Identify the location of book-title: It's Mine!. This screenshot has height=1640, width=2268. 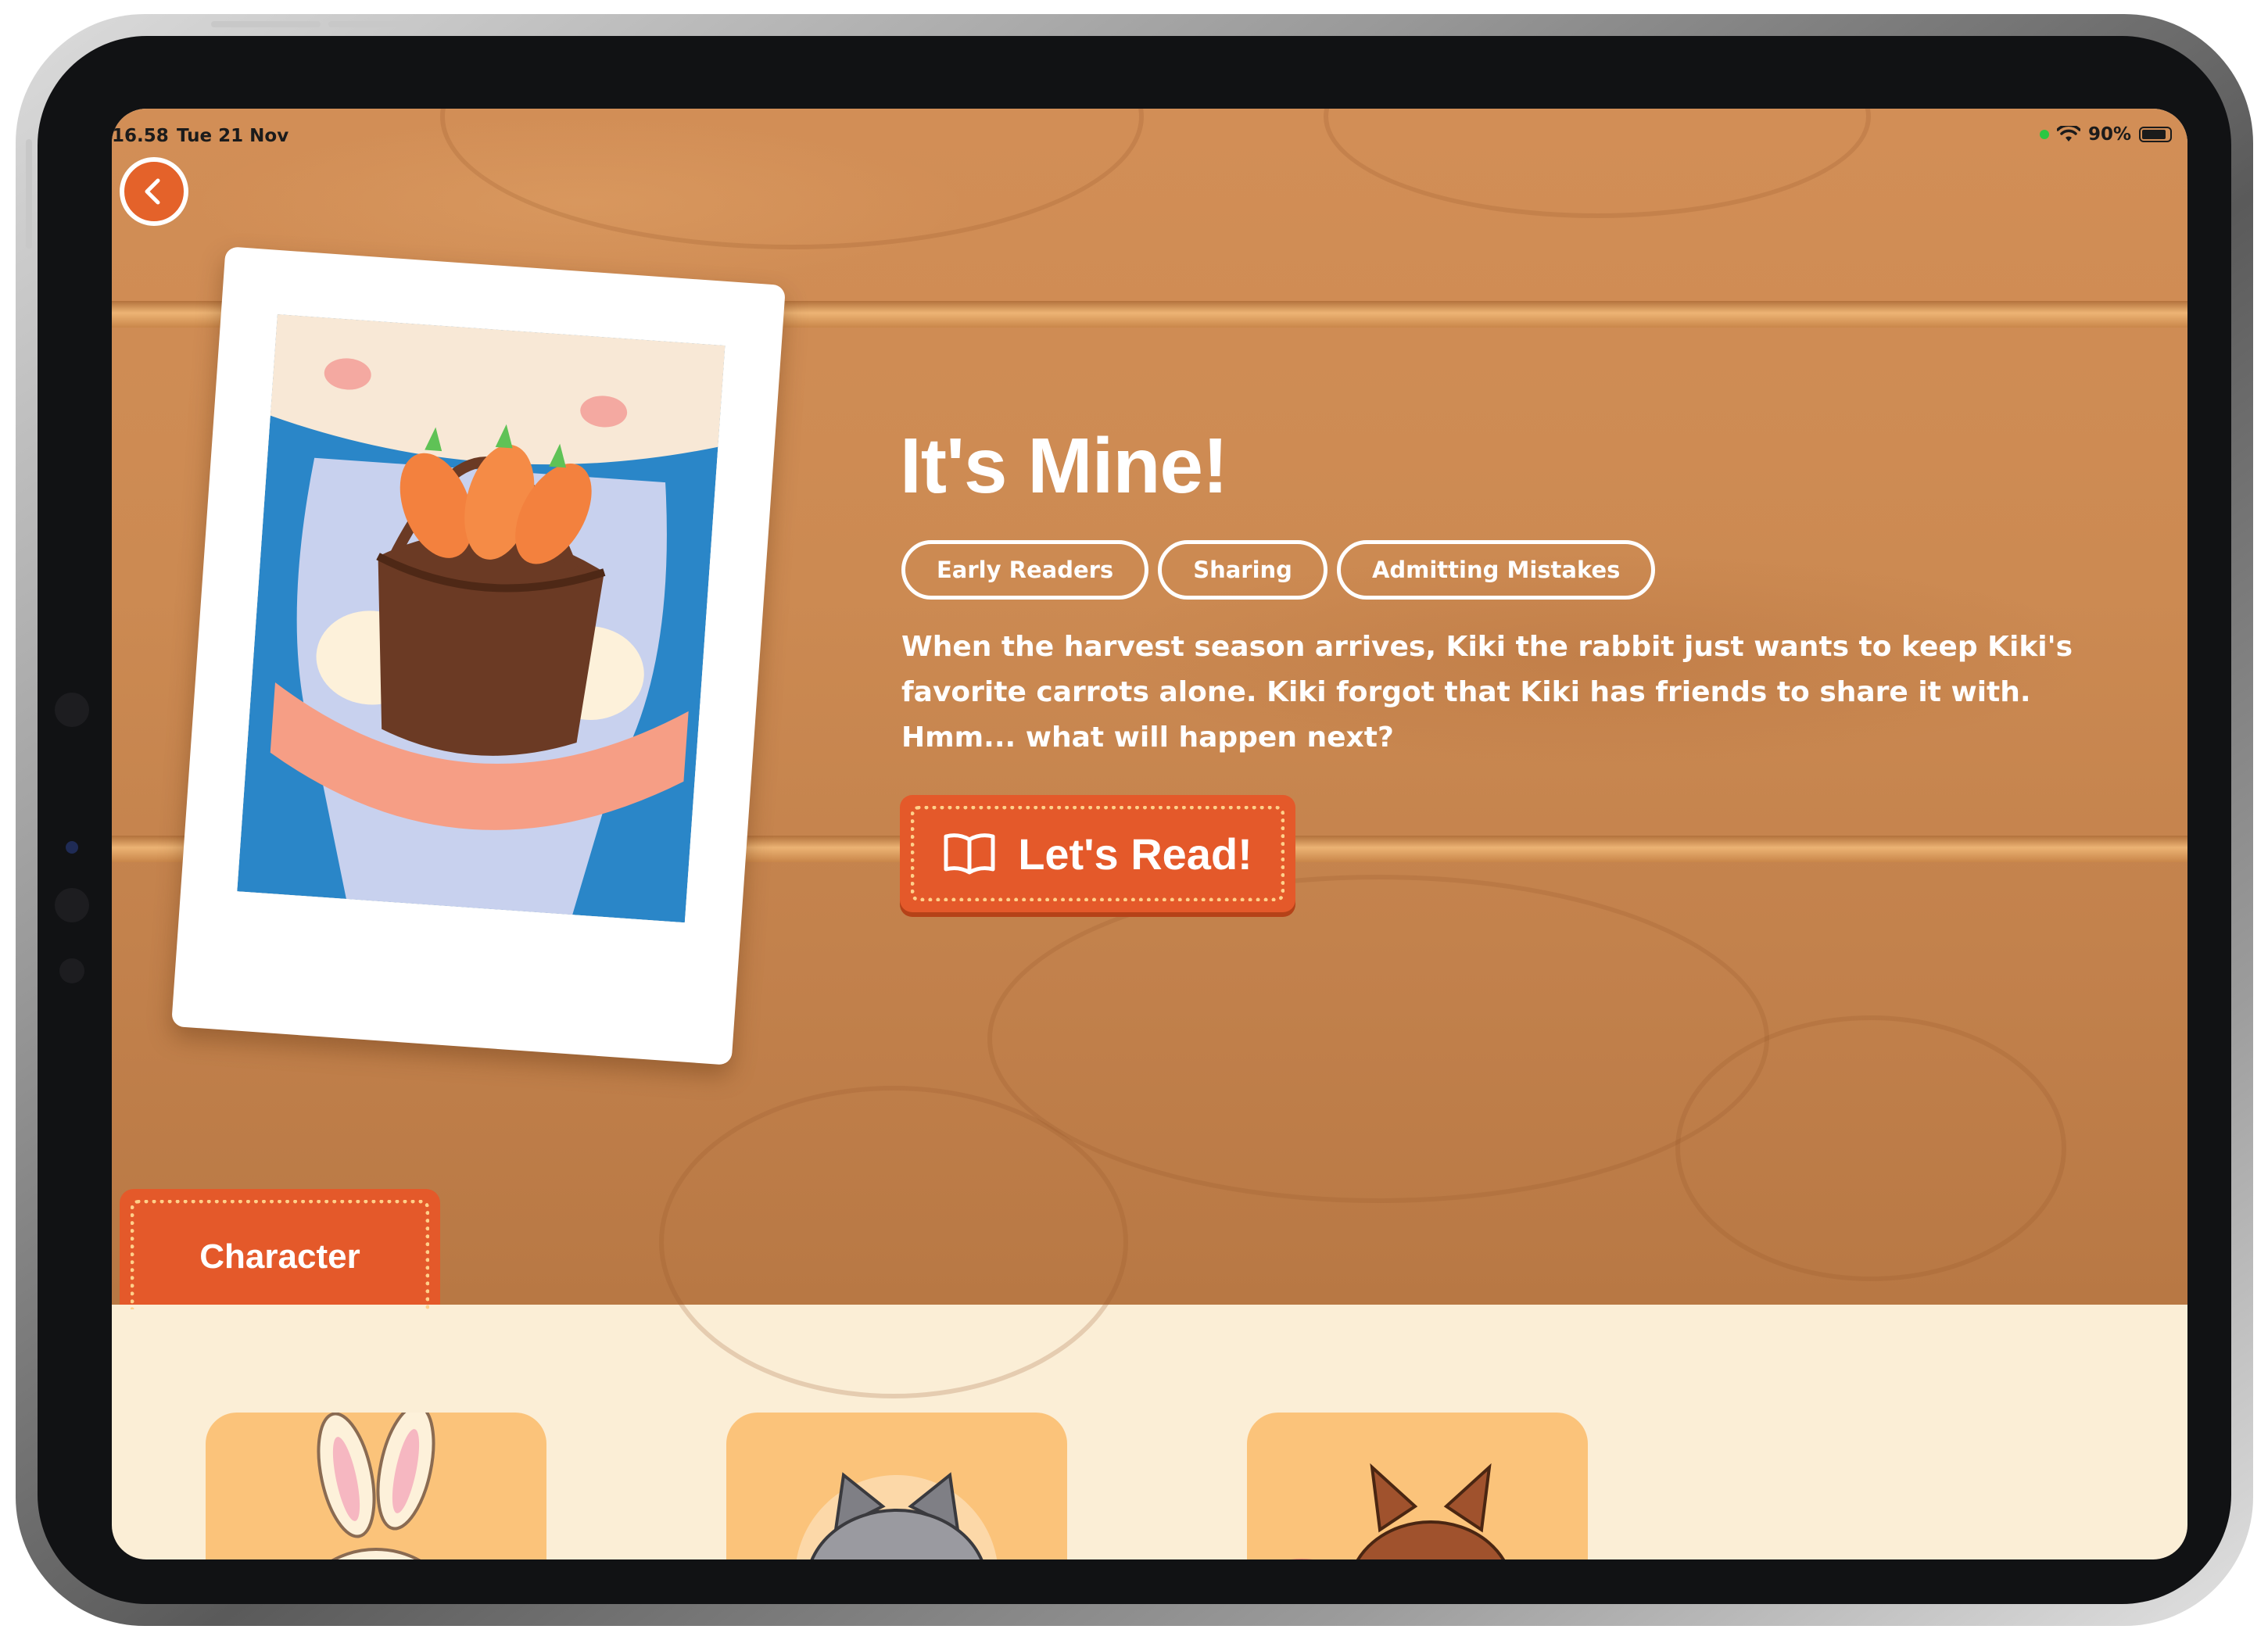
(1064, 466).